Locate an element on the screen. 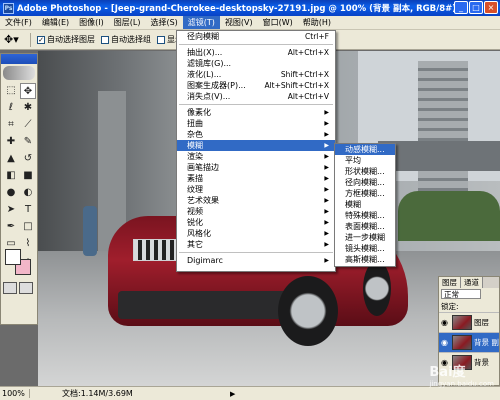 This screenshot has width=500, height=400. tab-channels: 通道 is located at coordinates (472, 282).